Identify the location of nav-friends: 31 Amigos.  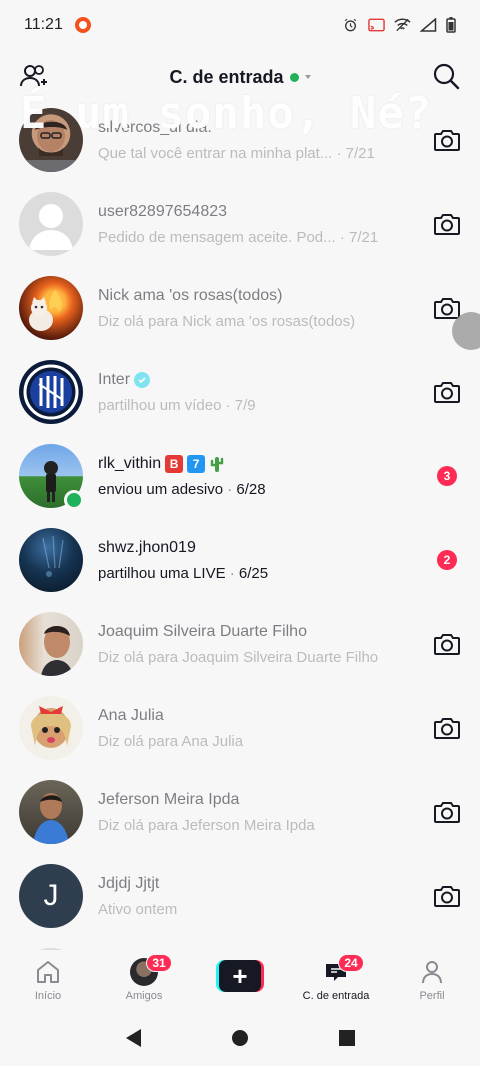
(144, 978).